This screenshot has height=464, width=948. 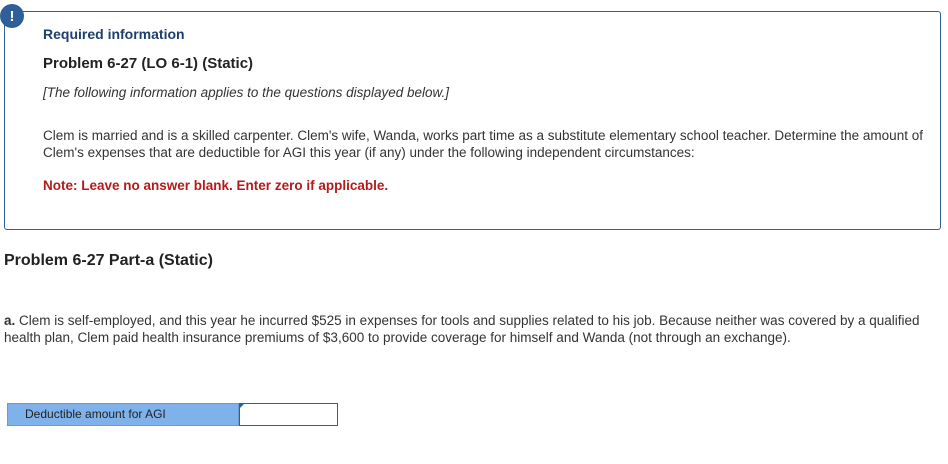 What do you see at coordinates (242, 406) in the screenshot?
I see `input-corner-marker-icon` at bounding box center [242, 406].